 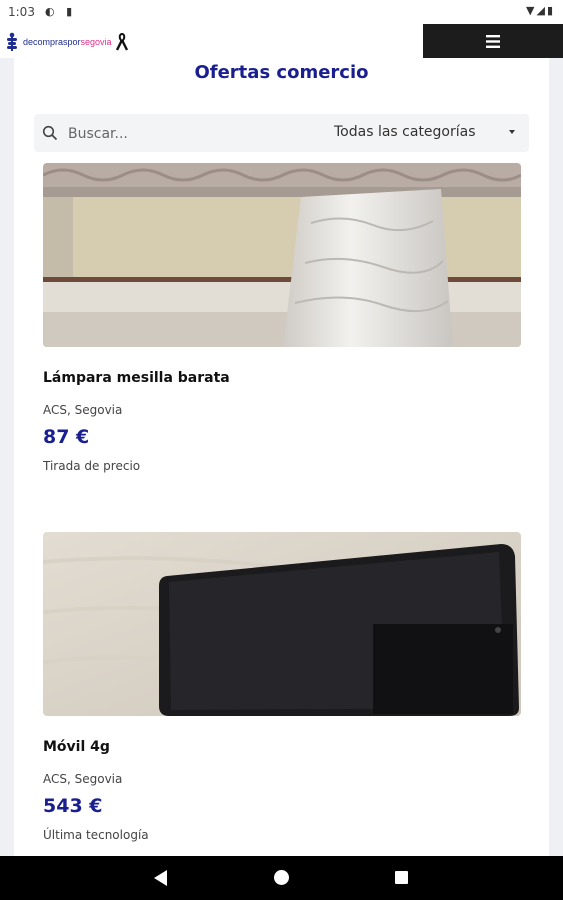 What do you see at coordinates (281, 41) in the screenshot?
I see `site-header: decomprasporsegovia` at bounding box center [281, 41].